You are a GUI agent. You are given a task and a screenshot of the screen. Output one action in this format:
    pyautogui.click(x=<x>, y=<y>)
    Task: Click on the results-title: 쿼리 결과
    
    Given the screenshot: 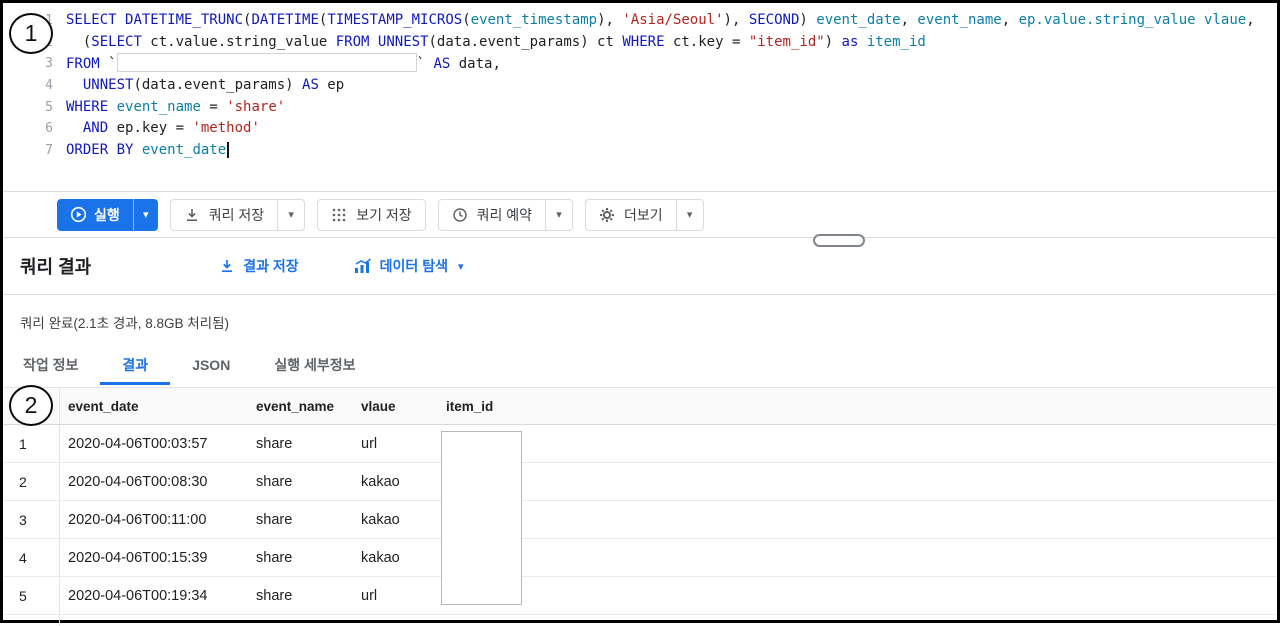 What is the action you would take?
    pyautogui.click(x=56, y=267)
    